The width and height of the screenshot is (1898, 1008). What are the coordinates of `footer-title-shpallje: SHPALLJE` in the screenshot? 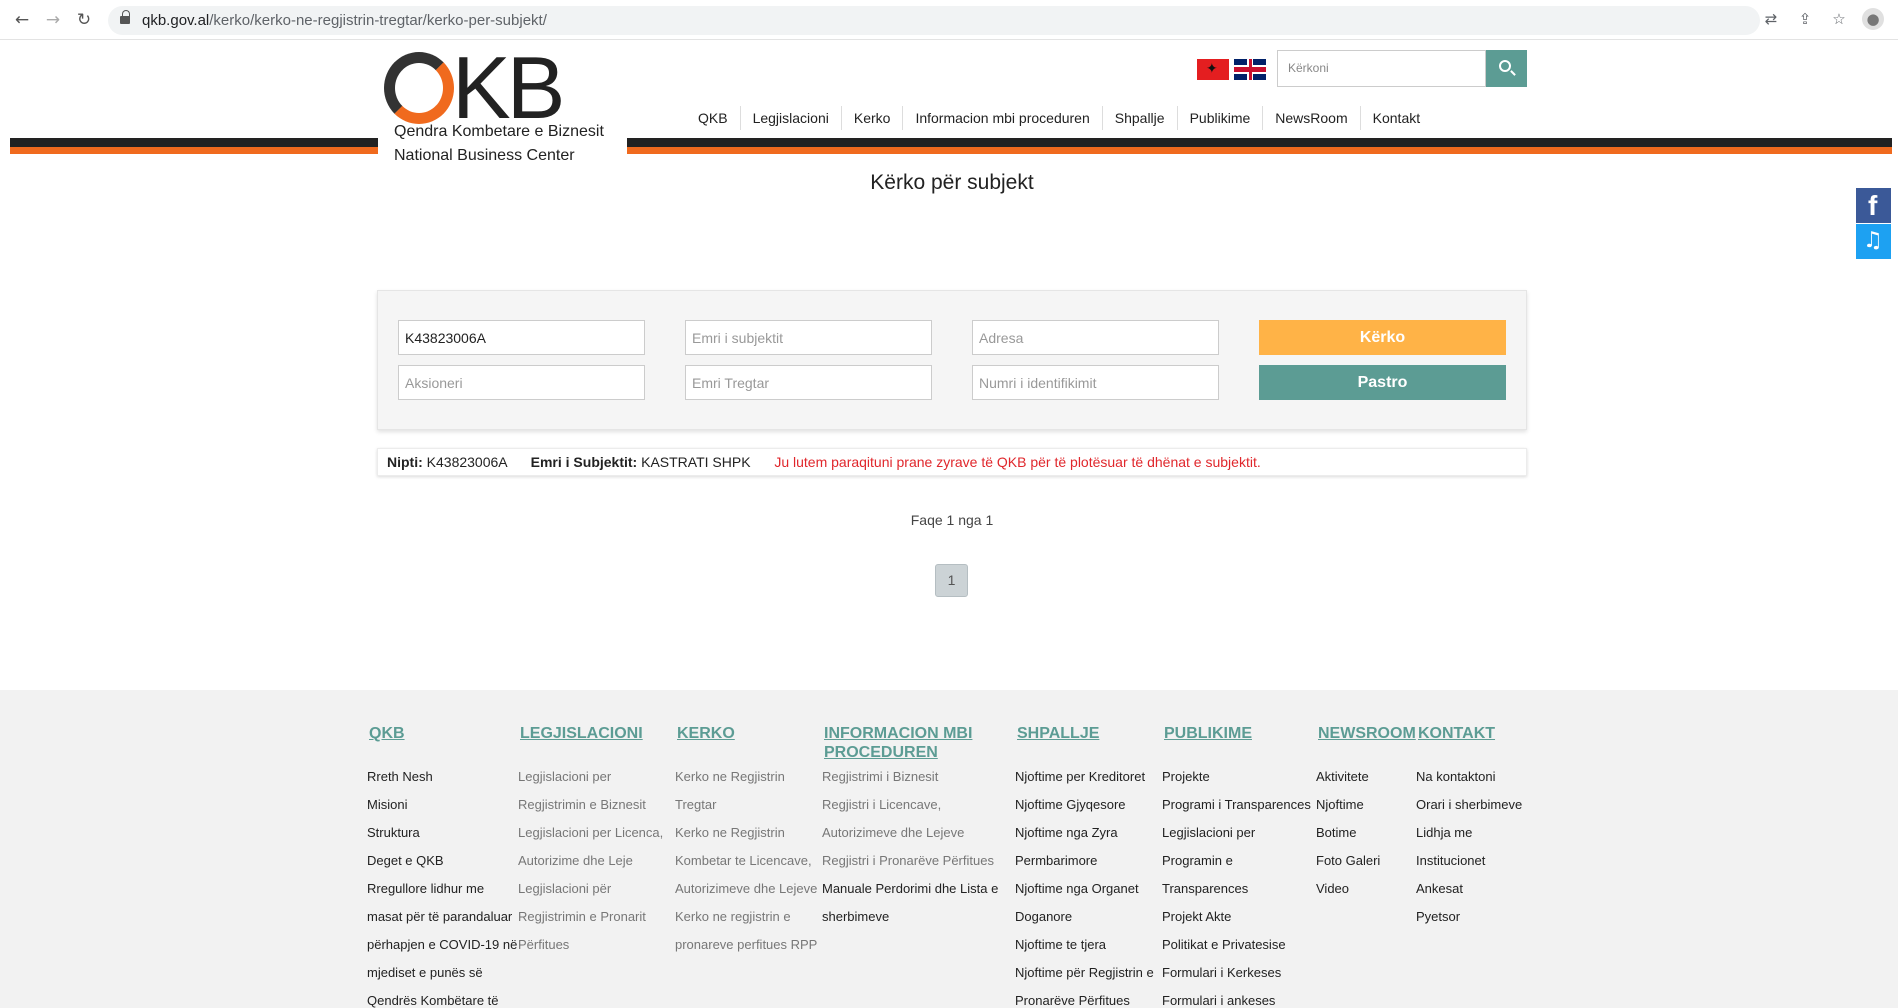 It's located at (1085, 733).